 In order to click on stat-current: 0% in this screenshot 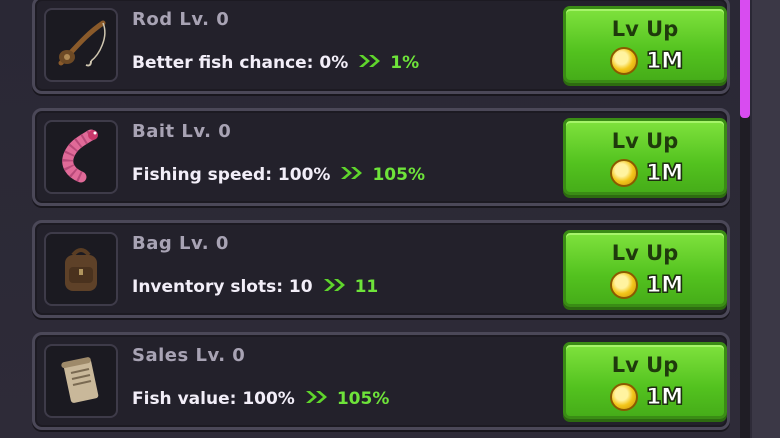, I will do `click(334, 63)`.